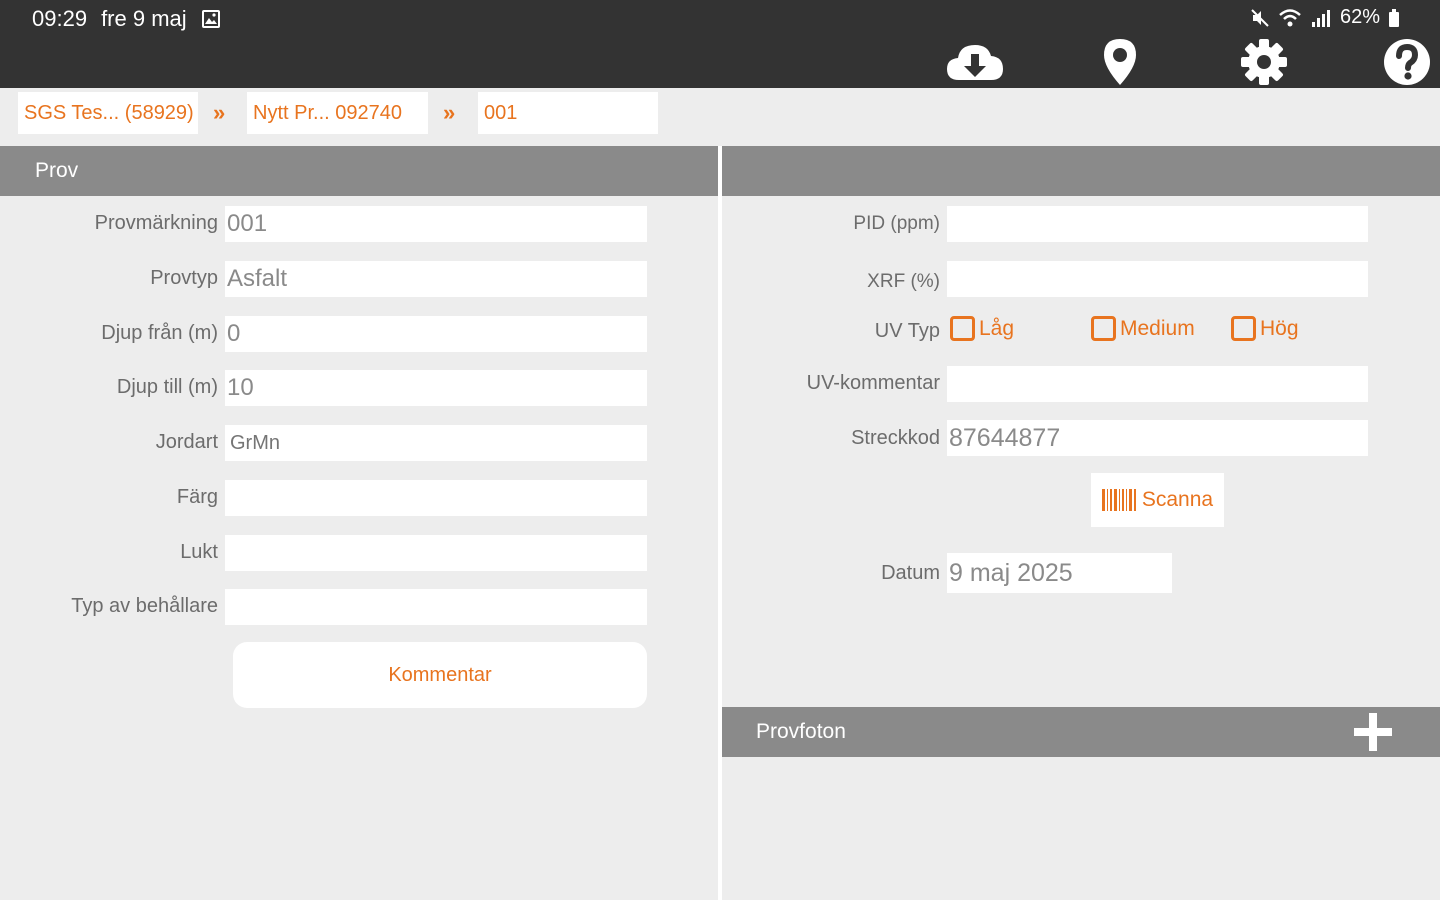  I want to click on prov-section-title: Prov, so click(57, 170).